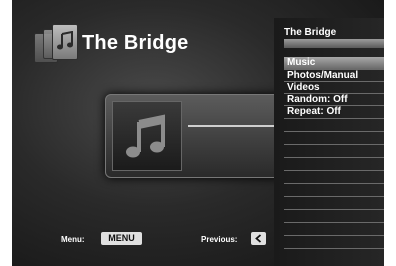  Describe the element at coordinates (334, 63) in the screenshot. I see `menu-item-music: Music` at that location.